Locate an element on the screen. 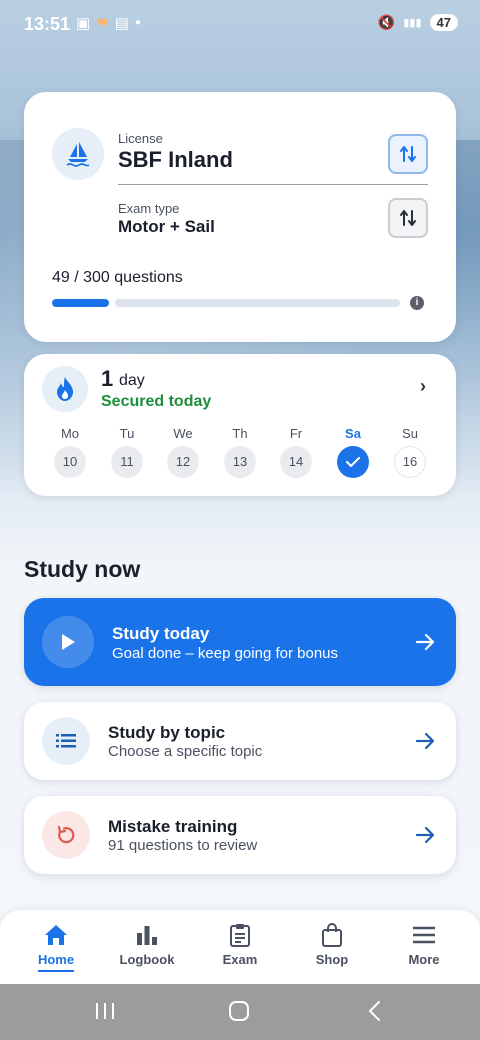 The image size is (480, 1040). status-icons-left: ▣ ❤ ▤ ● is located at coordinates (108, 23).